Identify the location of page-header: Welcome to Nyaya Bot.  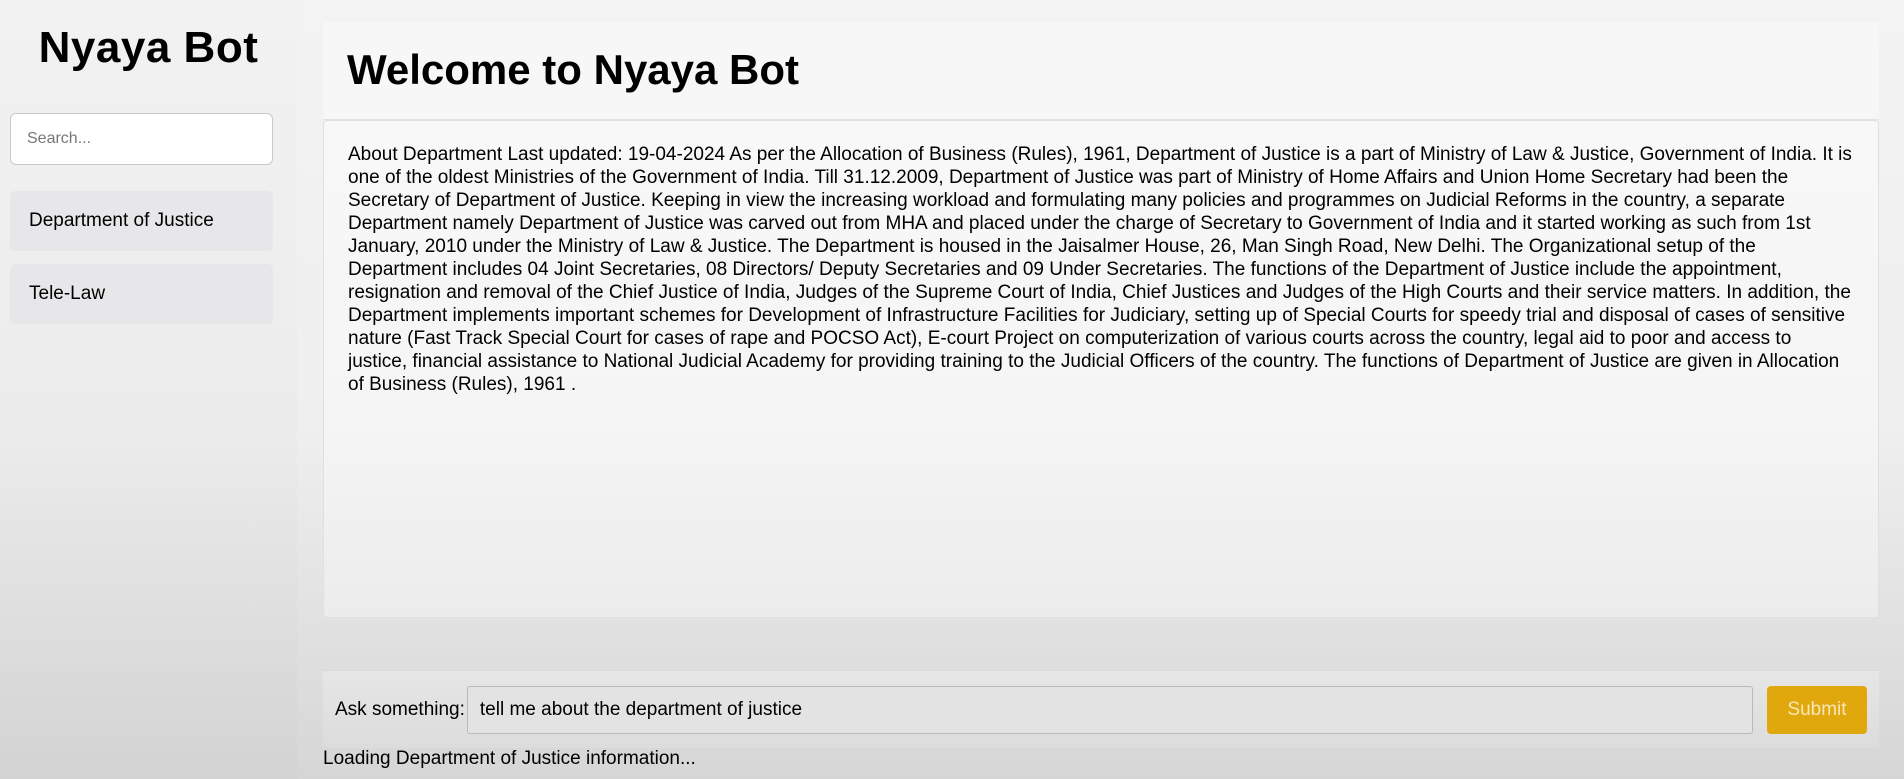
(1101, 71).